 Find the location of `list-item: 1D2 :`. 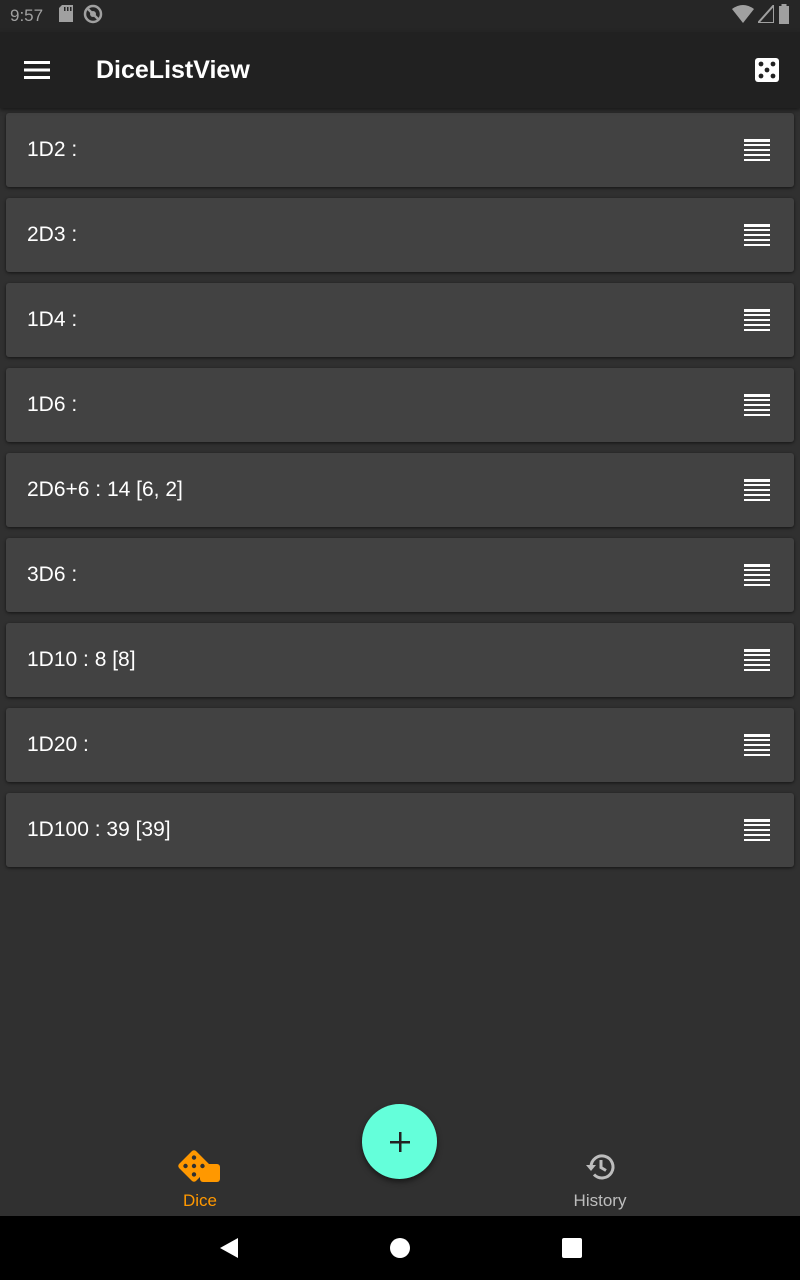

list-item: 1D2 : is located at coordinates (400, 150).